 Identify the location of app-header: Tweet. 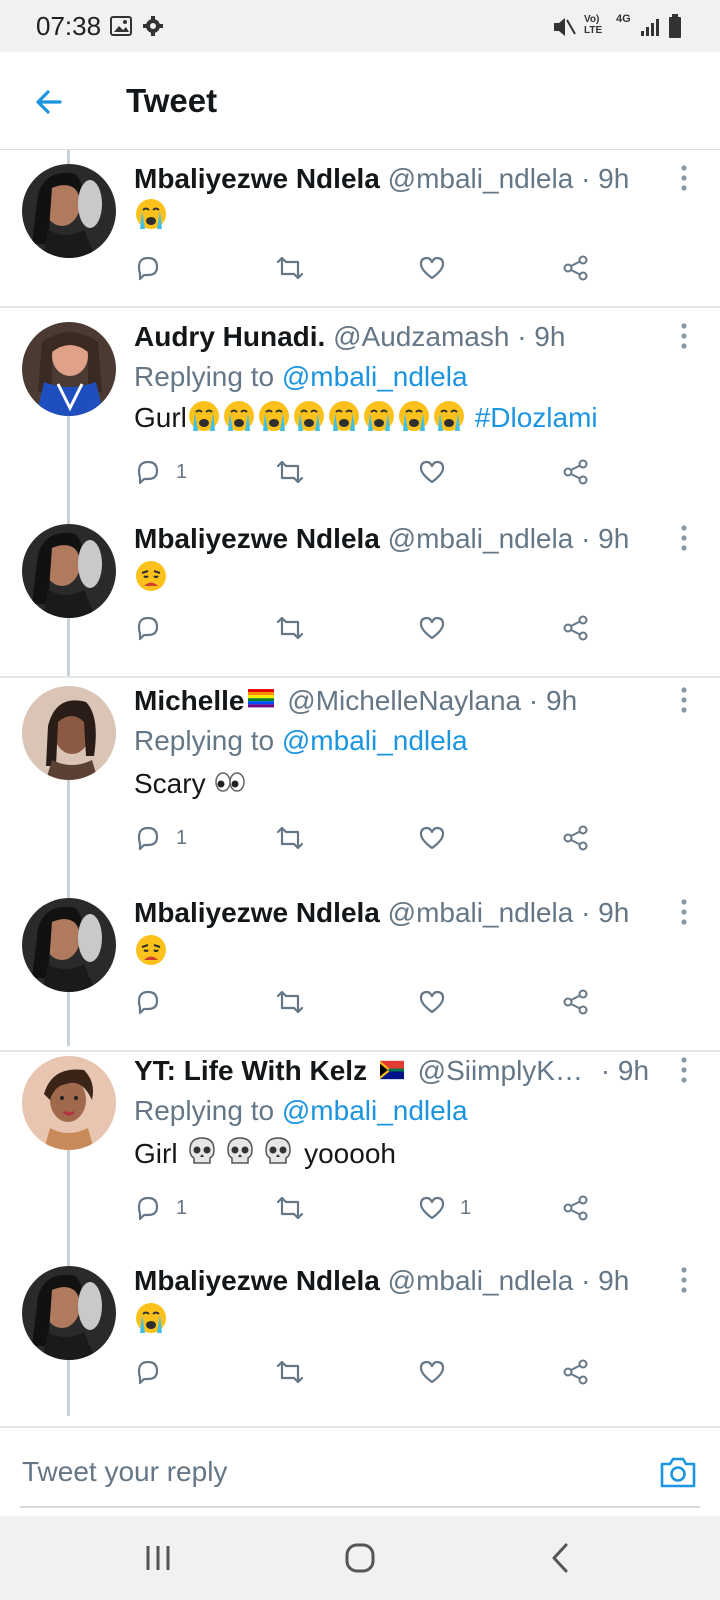
(360, 101).